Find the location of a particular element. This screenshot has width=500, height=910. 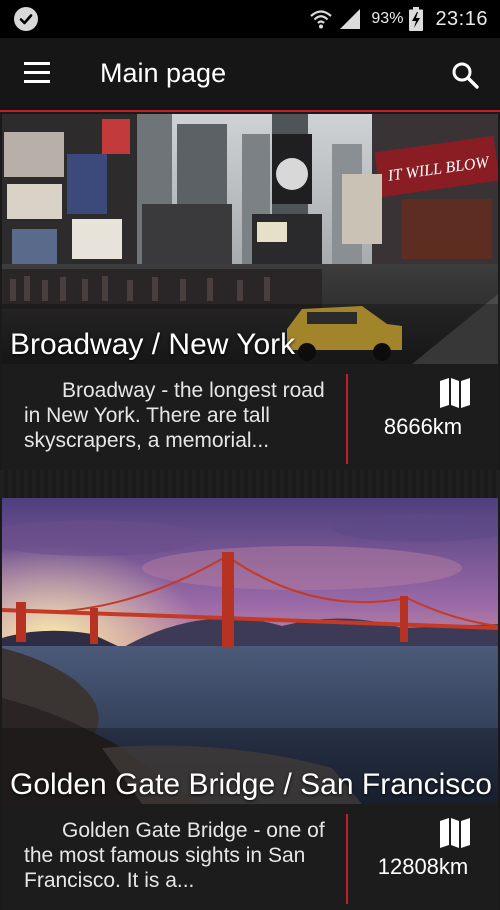

card-separator is located at coordinates (250, 484).